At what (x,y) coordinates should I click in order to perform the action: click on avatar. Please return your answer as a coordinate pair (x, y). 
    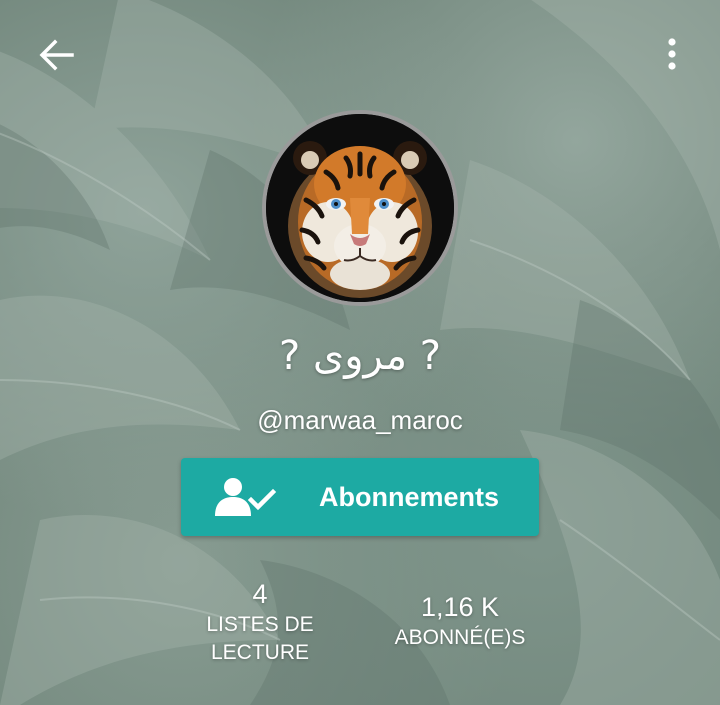
    Looking at the image, I should click on (360, 208).